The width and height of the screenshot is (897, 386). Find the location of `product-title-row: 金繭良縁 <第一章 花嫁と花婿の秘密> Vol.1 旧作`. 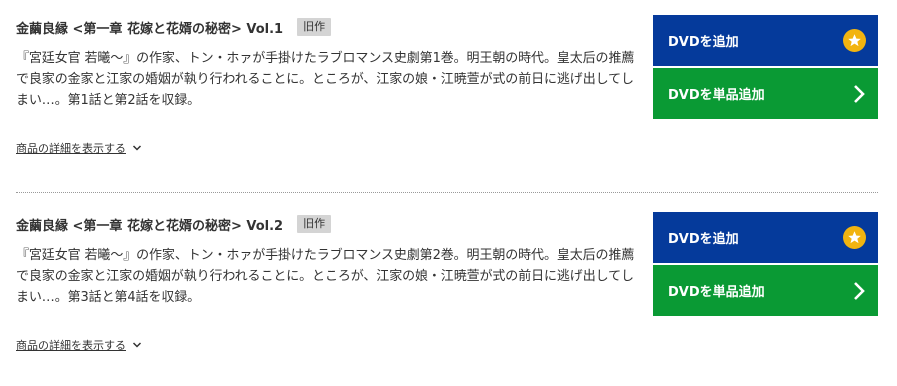

product-title-row: 金繭良縁 <第一章 花嫁と花婿の秘密> Vol.1 旧作 is located at coordinates (174, 27).